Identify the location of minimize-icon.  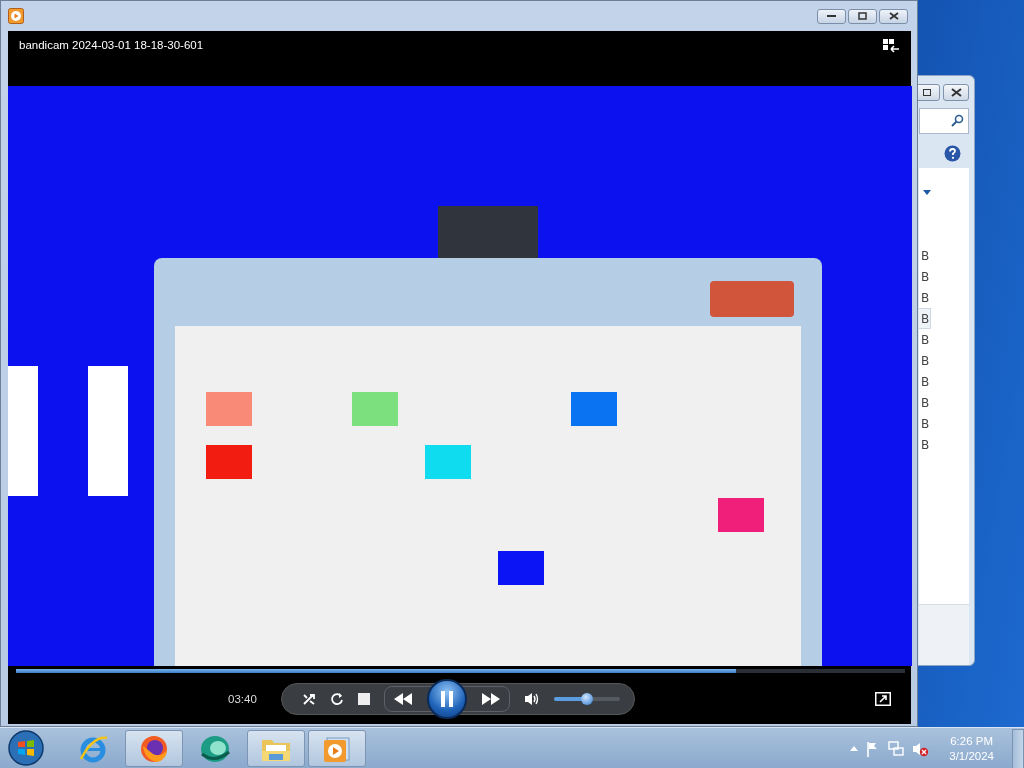
(831, 16).